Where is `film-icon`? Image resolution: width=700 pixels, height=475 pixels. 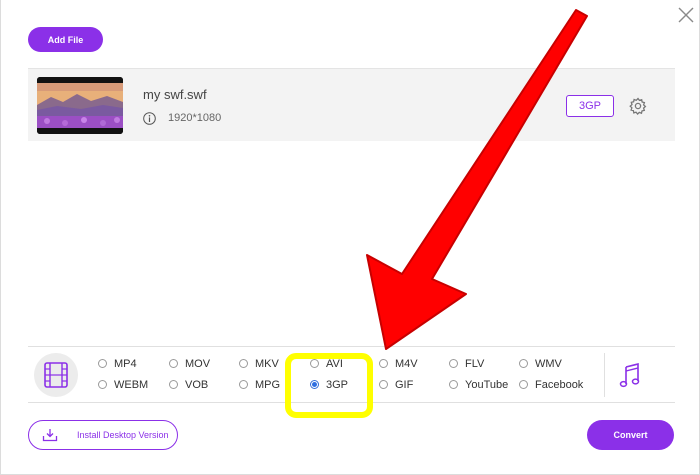 film-icon is located at coordinates (56, 375).